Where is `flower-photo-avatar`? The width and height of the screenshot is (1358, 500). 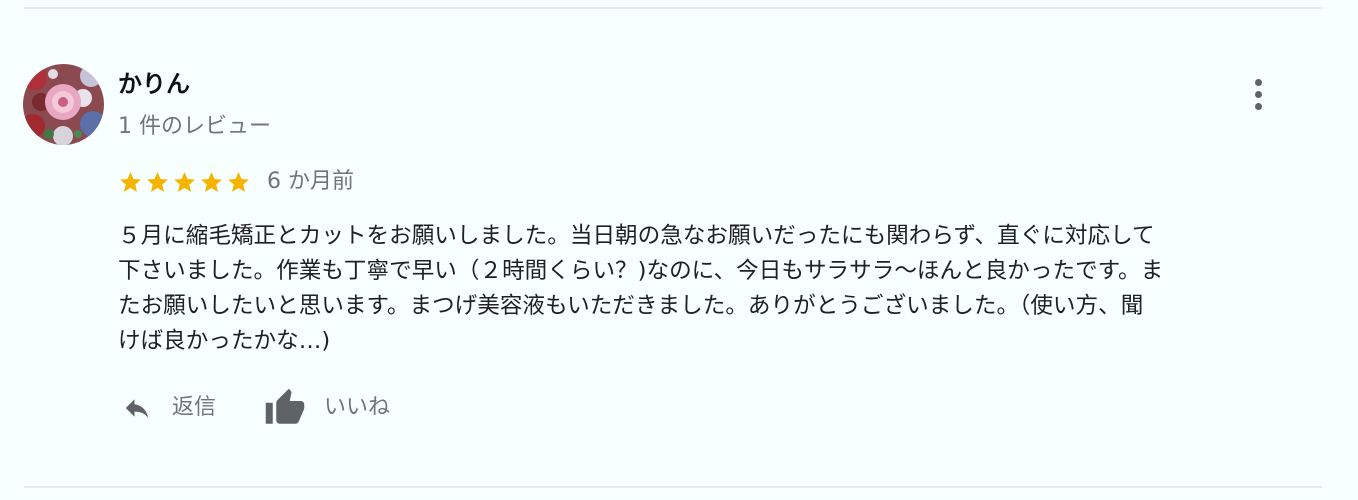
flower-photo-avatar is located at coordinates (63, 104).